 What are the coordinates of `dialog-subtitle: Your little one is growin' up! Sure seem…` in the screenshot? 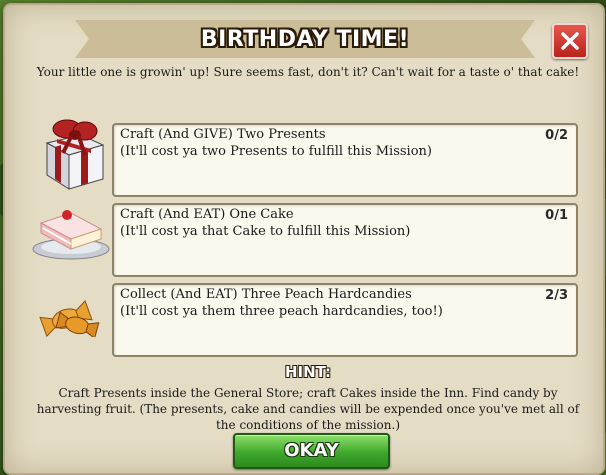 It's located at (308, 72).